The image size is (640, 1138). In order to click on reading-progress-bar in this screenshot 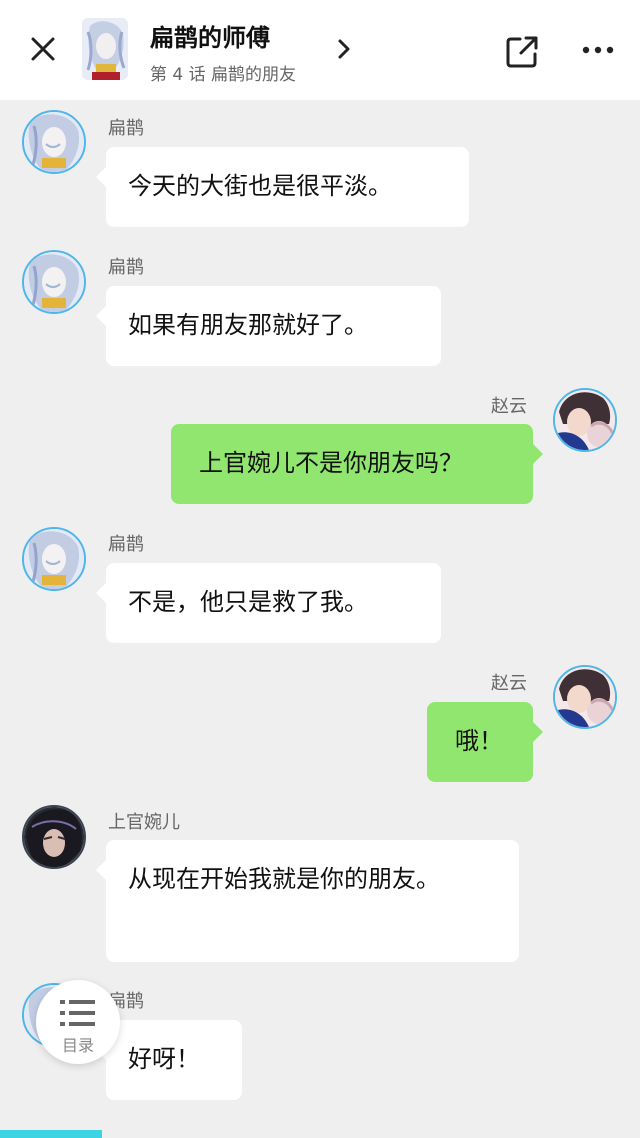, I will do `click(320, 1134)`.